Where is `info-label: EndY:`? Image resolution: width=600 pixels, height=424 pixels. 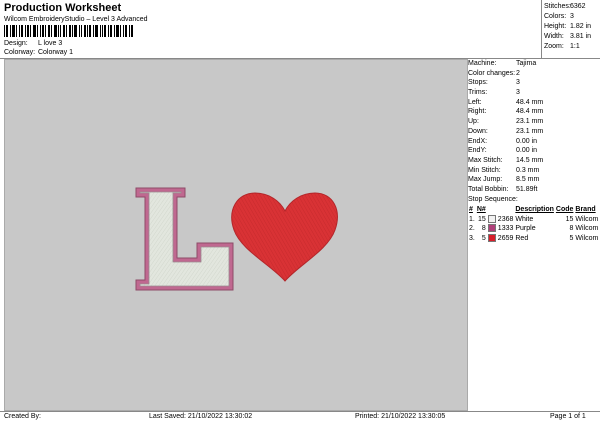 info-label: EndY: is located at coordinates (477, 151).